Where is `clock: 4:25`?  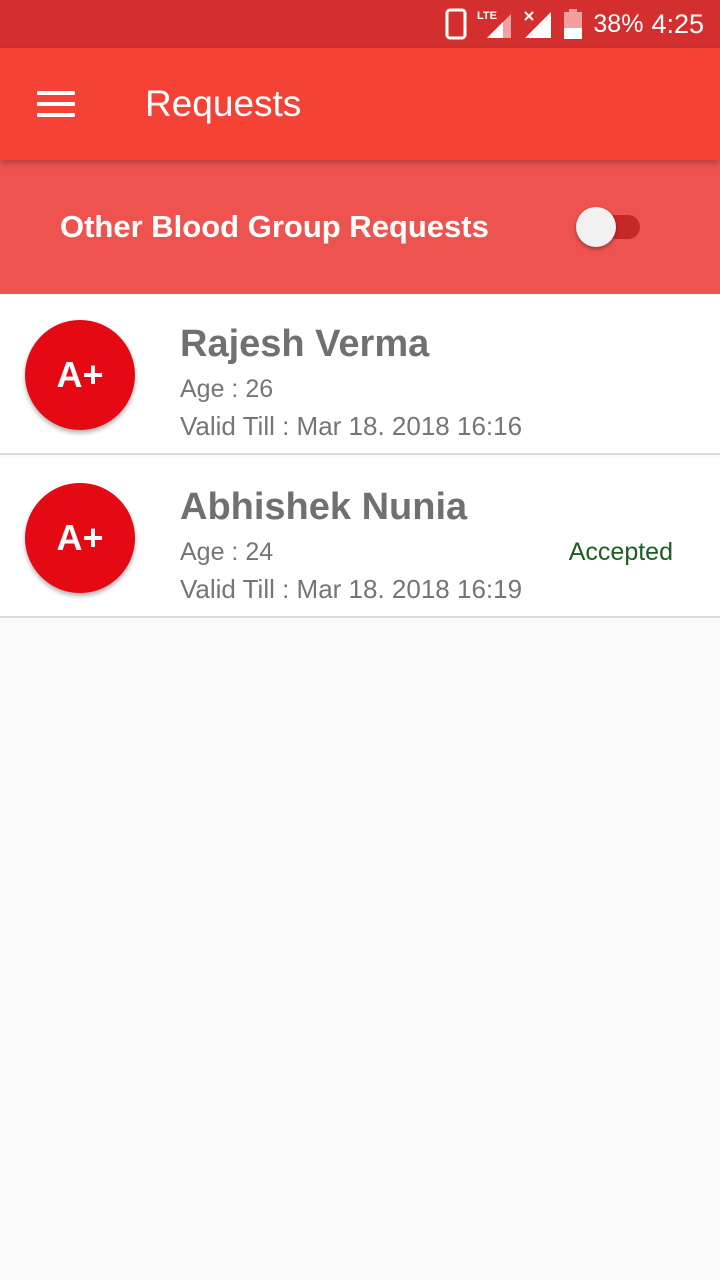
clock: 4:25 is located at coordinates (677, 23).